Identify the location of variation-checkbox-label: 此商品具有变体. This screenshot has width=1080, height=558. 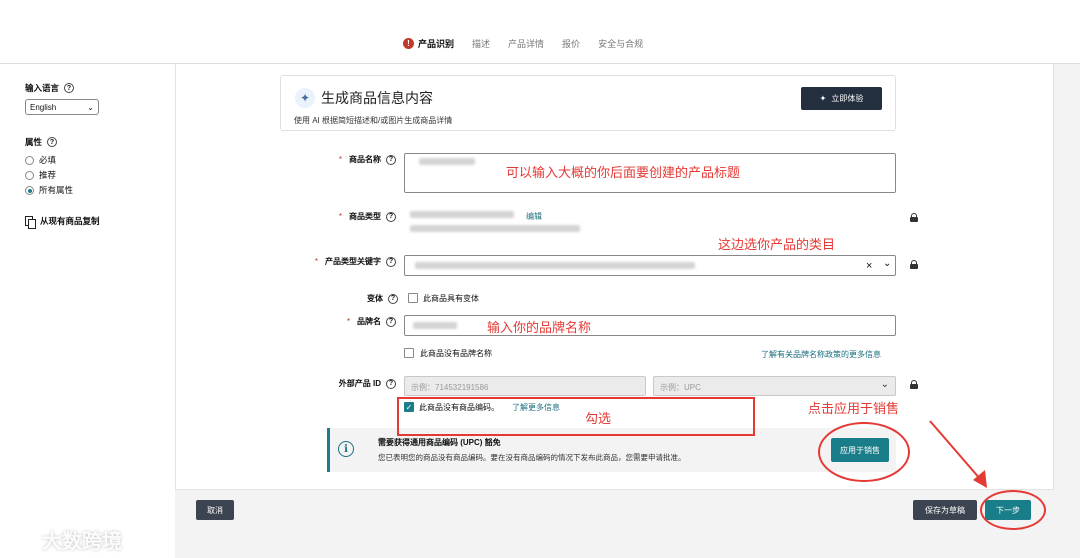
(451, 298).